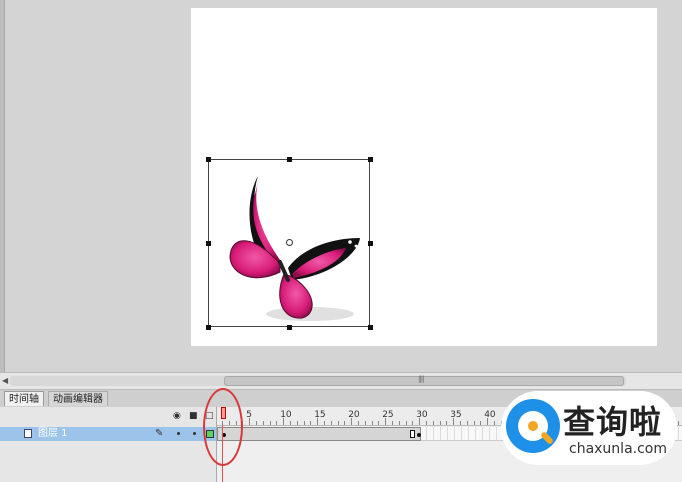  Describe the element at coordinates (456, 415) in the screenshot. I see `ruler-label: 35` at that location.